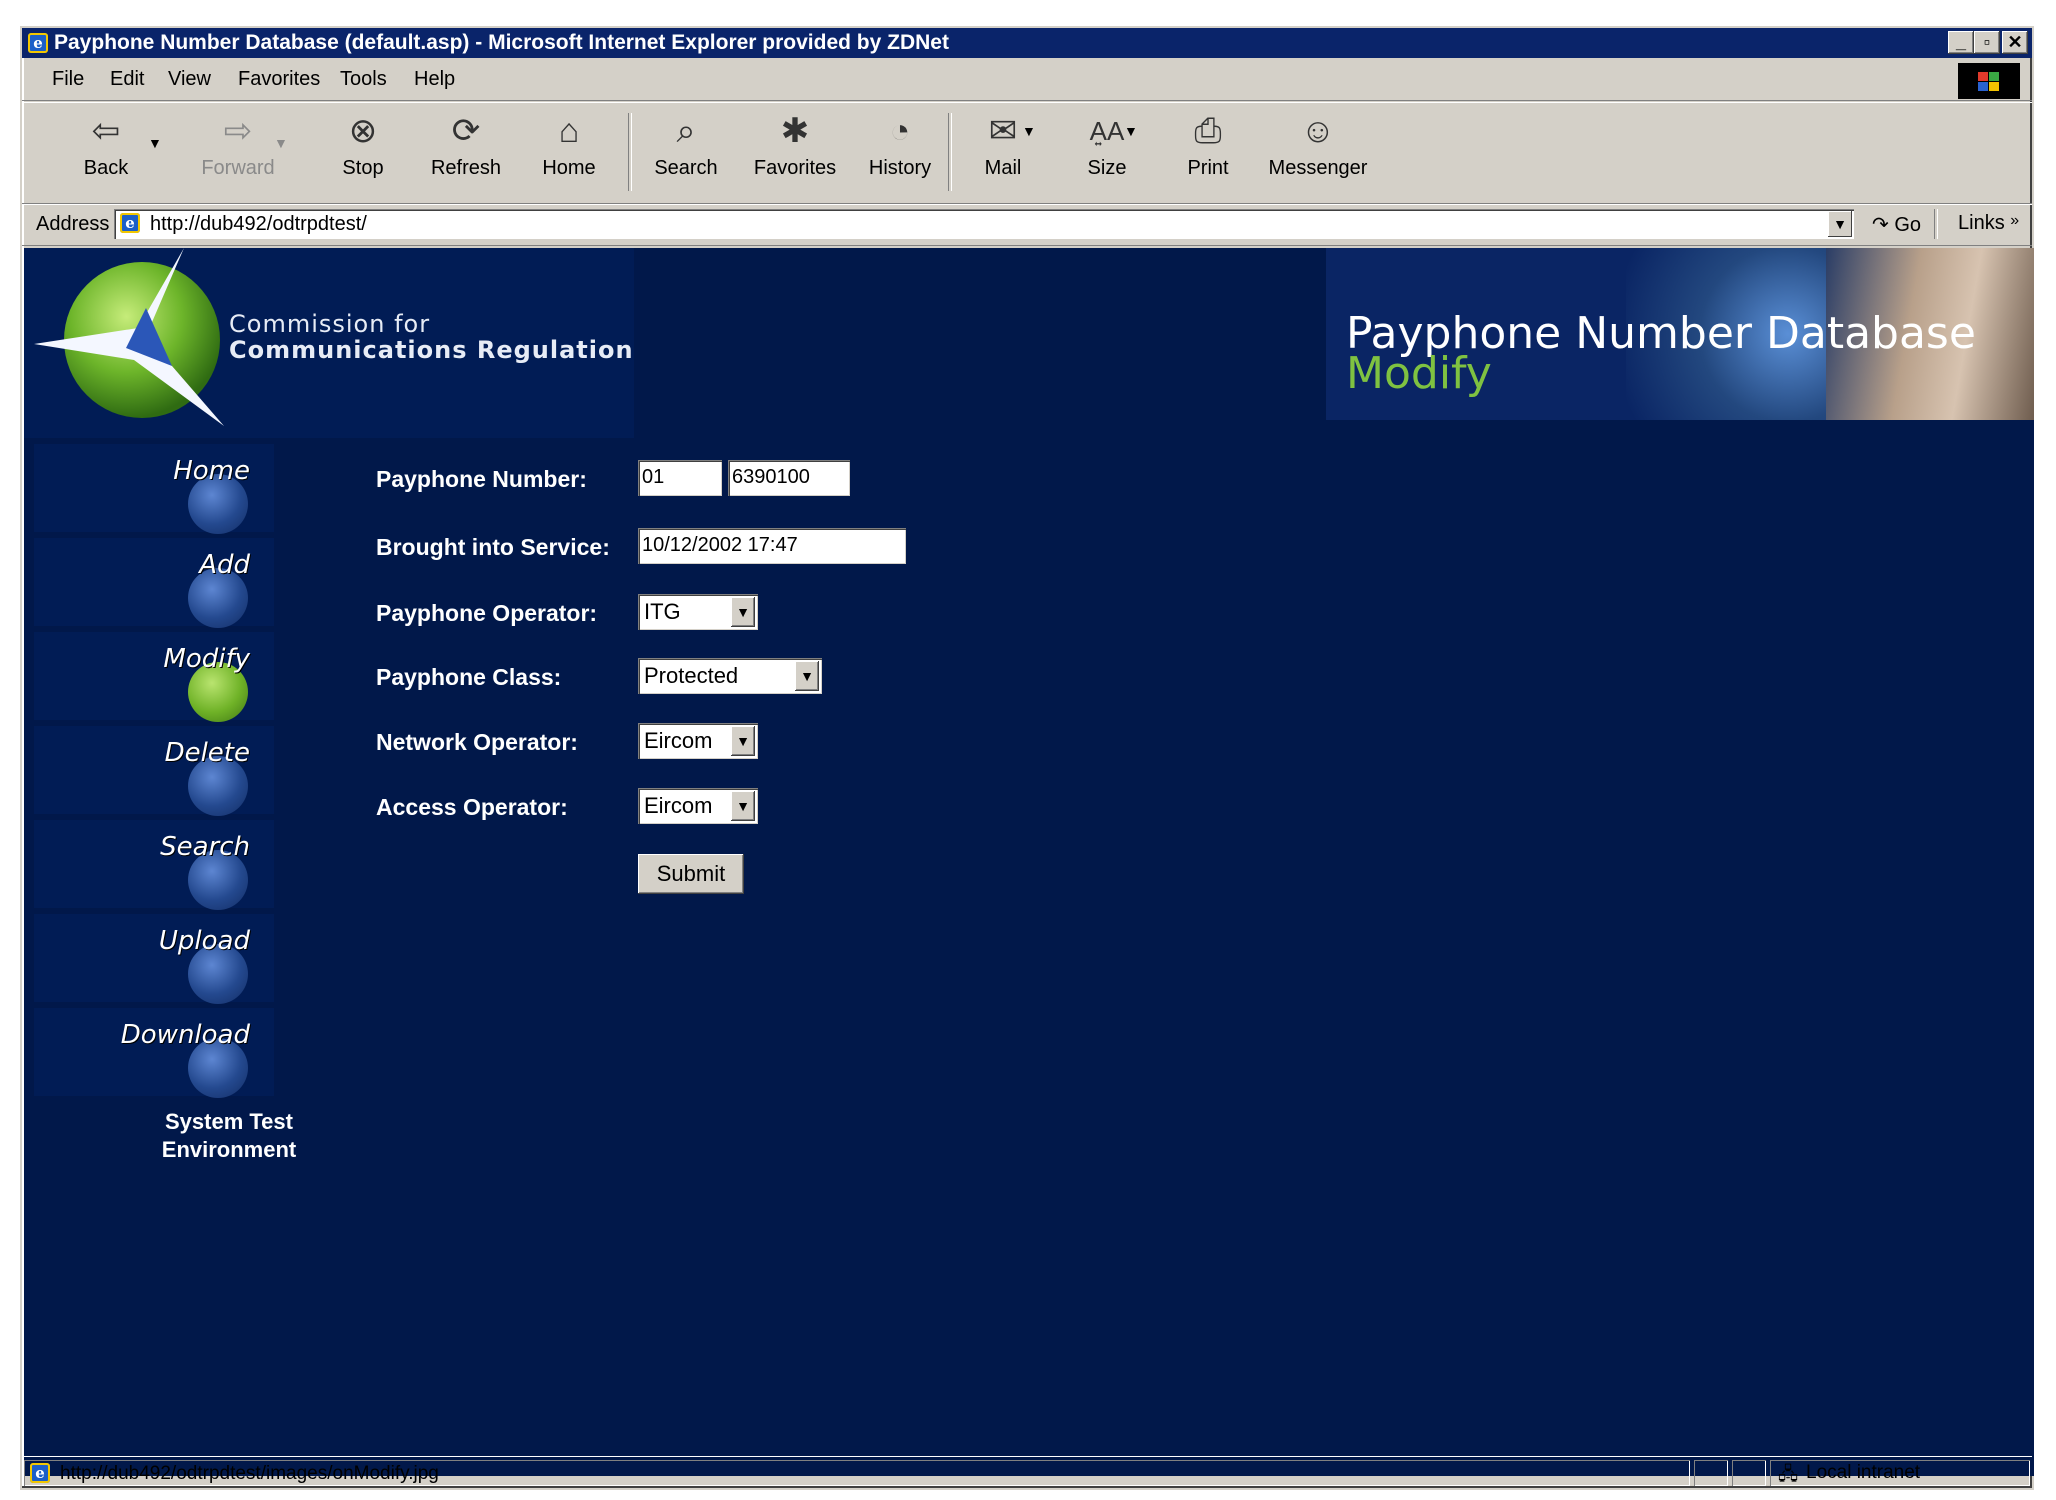 The image size is (2056, 1500). What do you see at coordinates (2015, 220) in the screenshot?
I see `chevron-right-icon: »` at bounding box center [2015, 220].